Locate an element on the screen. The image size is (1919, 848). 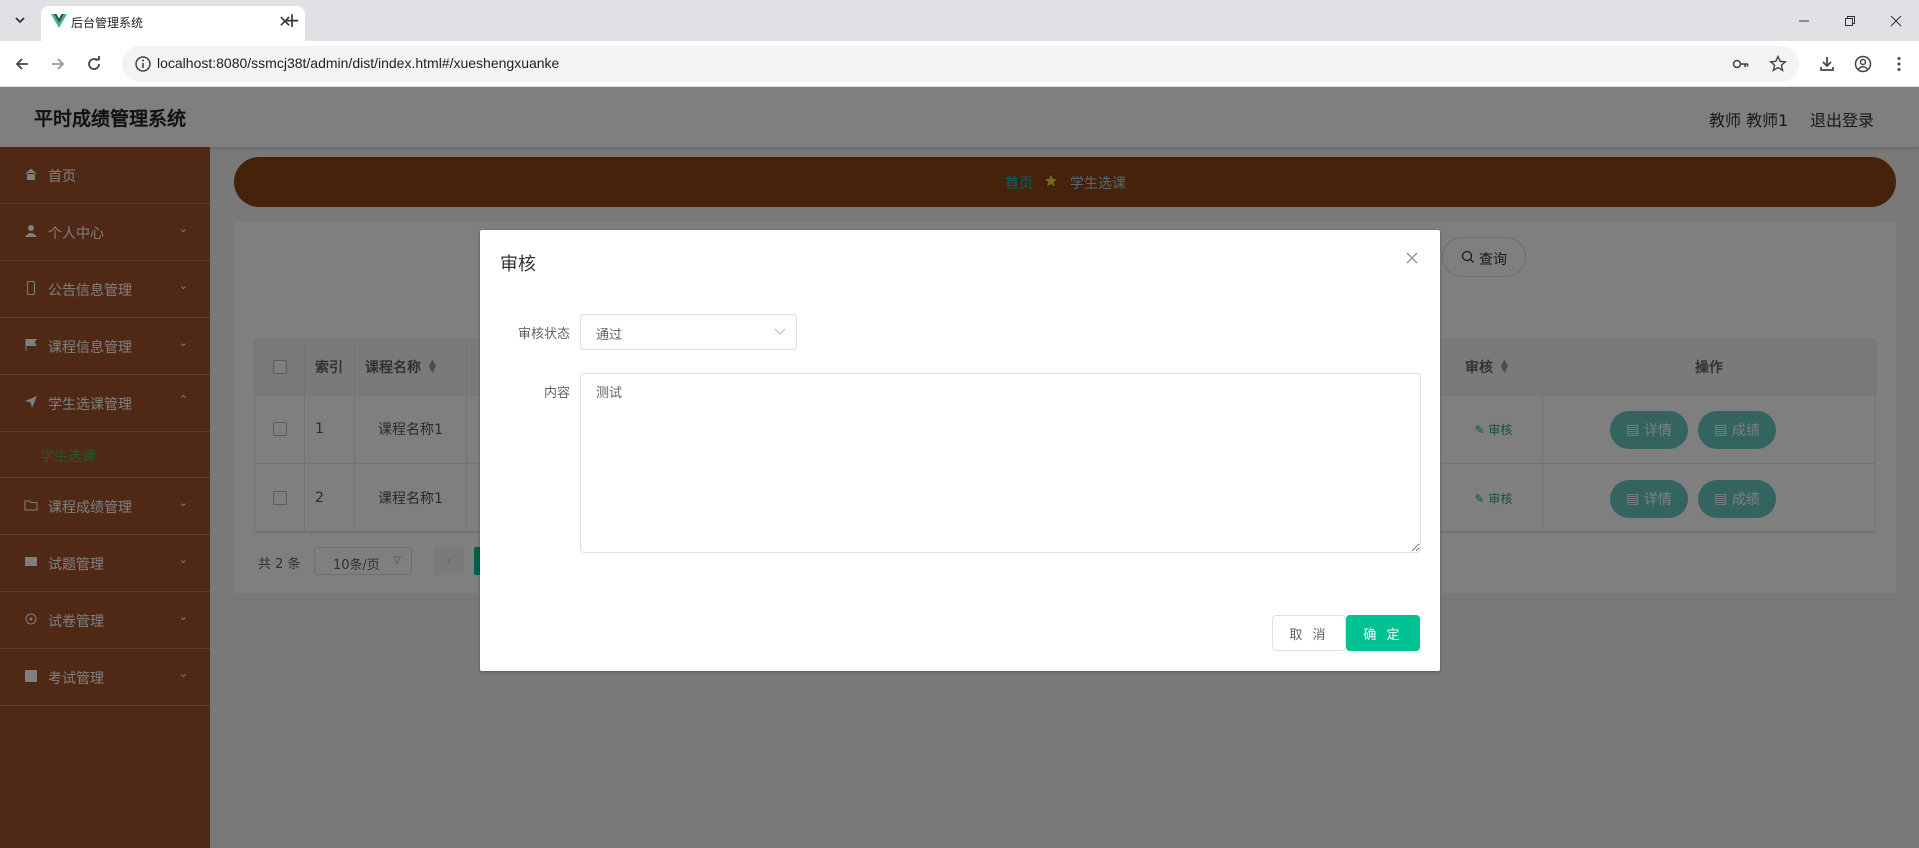
close-window-button is located at coordinates (1896, 20).